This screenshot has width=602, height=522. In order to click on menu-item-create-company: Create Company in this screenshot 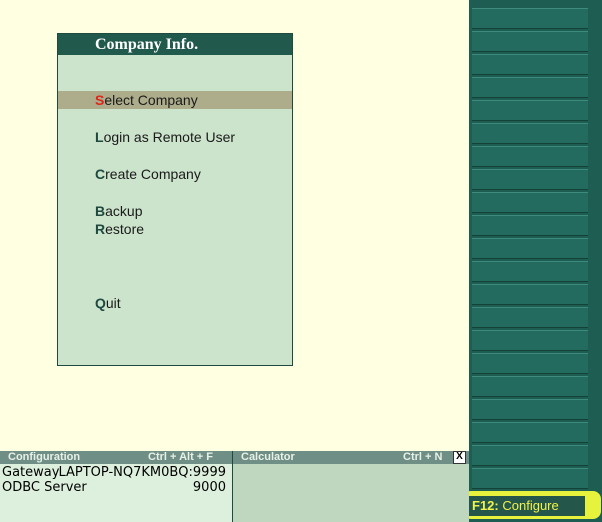, I will do `click(175, 174)`.